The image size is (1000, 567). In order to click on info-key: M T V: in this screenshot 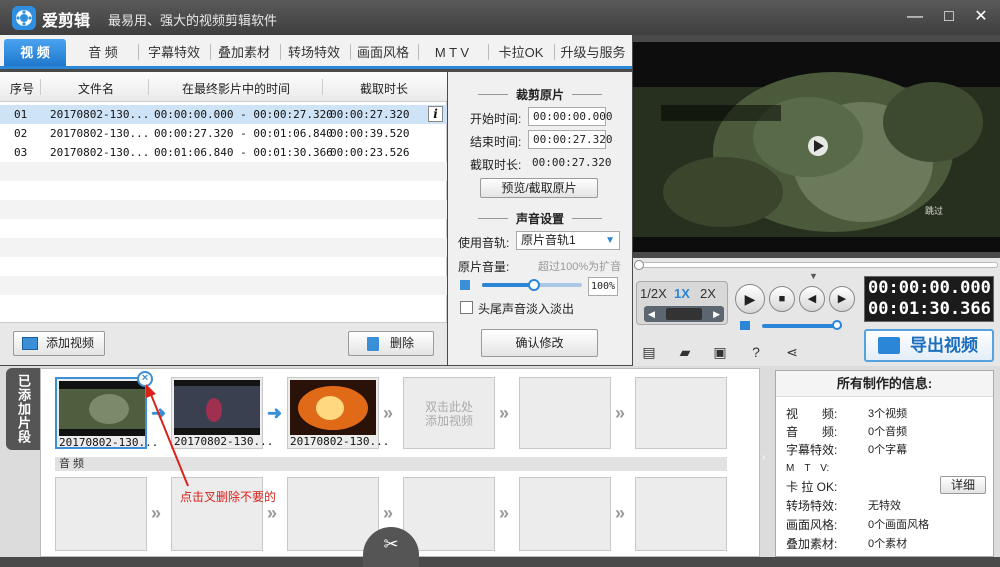, I will do `click(808, 468)`.